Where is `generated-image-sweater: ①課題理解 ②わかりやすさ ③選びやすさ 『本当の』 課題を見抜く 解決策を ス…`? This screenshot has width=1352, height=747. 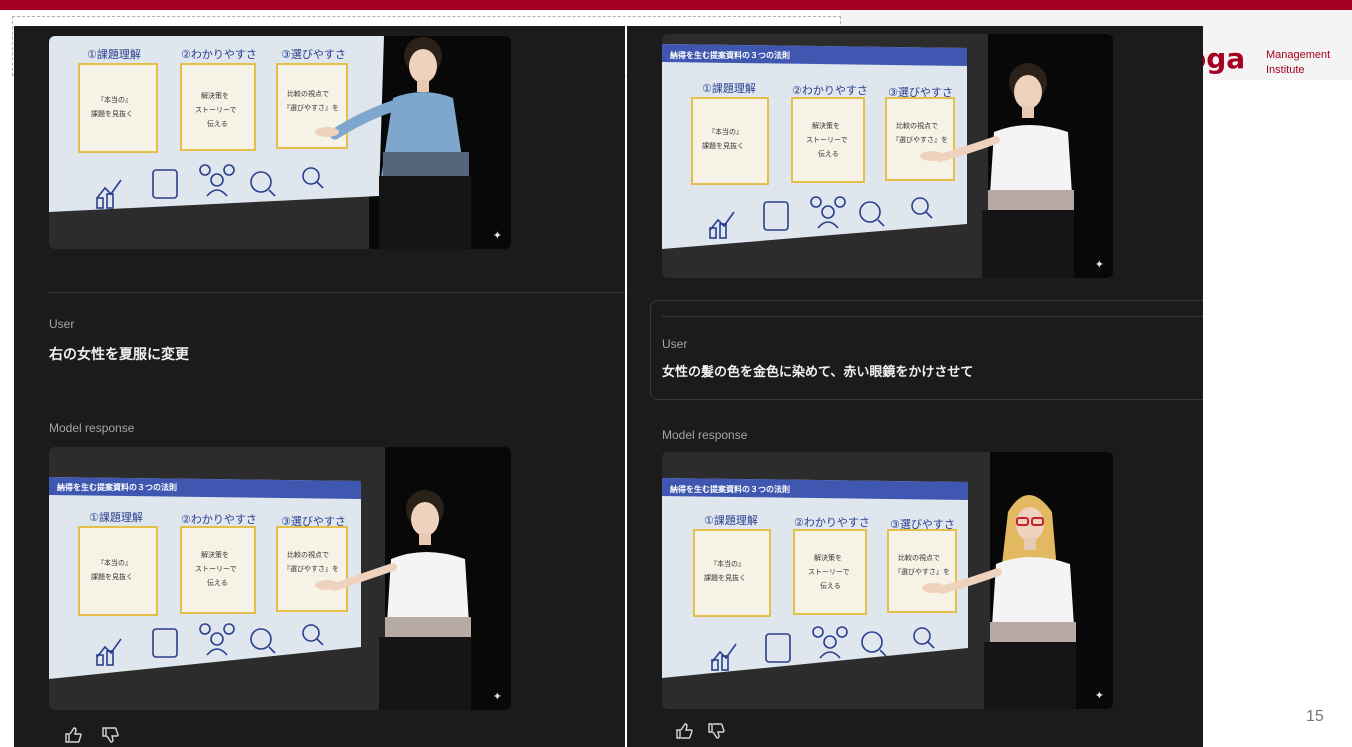 generated-image-sweater: ①課題理解 ②わかりやすさ ③選びやすさ 『本当の』 課題を見抜く 解決策を ス… is located at coordinates (280, 142).